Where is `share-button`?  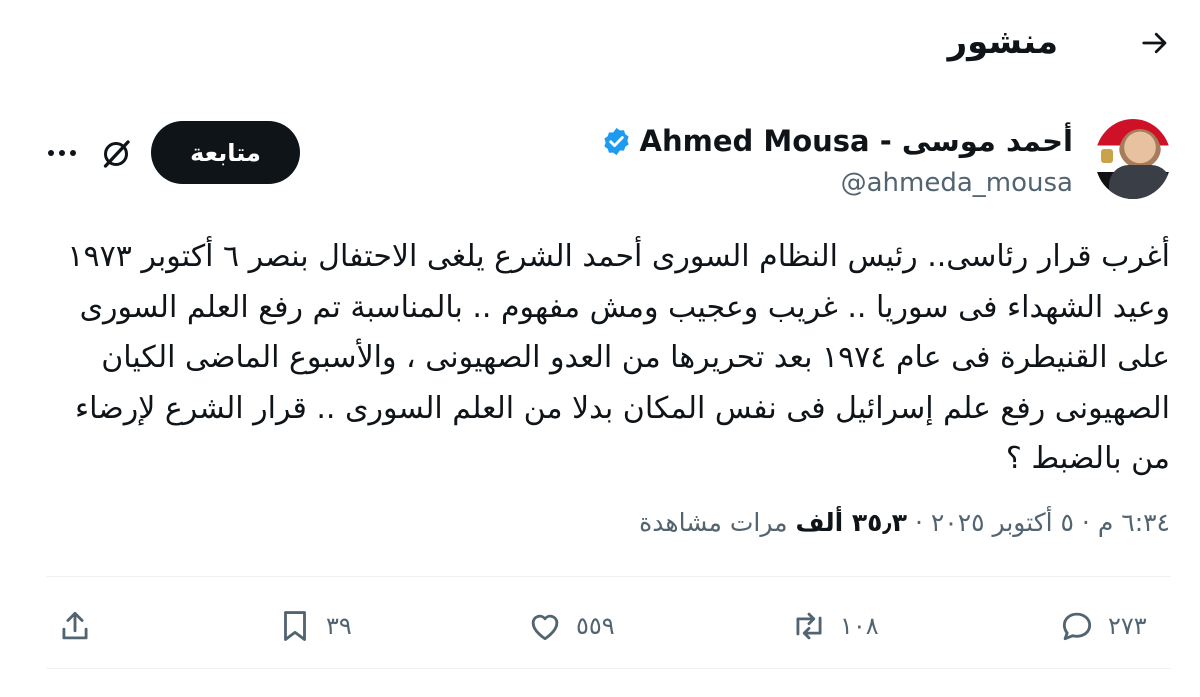
share-button is located at coordinates (75, 626).